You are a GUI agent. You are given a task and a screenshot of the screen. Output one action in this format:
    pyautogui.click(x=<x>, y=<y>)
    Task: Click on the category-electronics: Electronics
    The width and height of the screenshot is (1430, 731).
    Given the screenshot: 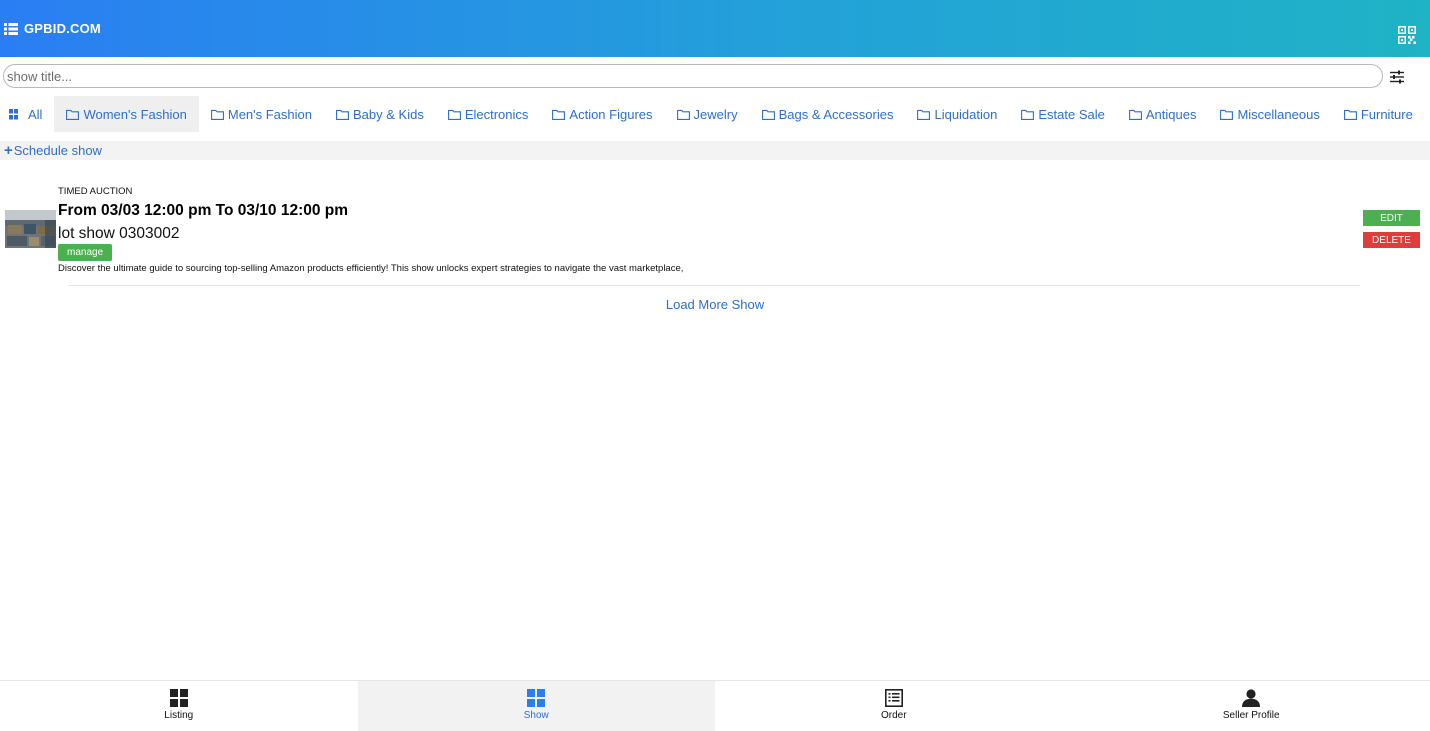 What is the action you would take?
    pyautogui.click(x=488, y=114)
    